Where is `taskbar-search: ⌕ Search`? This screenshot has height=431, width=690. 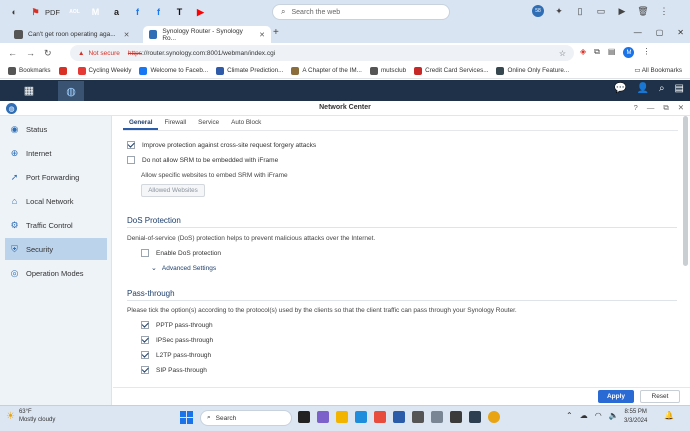
taskbar-search: ⌕ Search is located at coordinates (246, 418).